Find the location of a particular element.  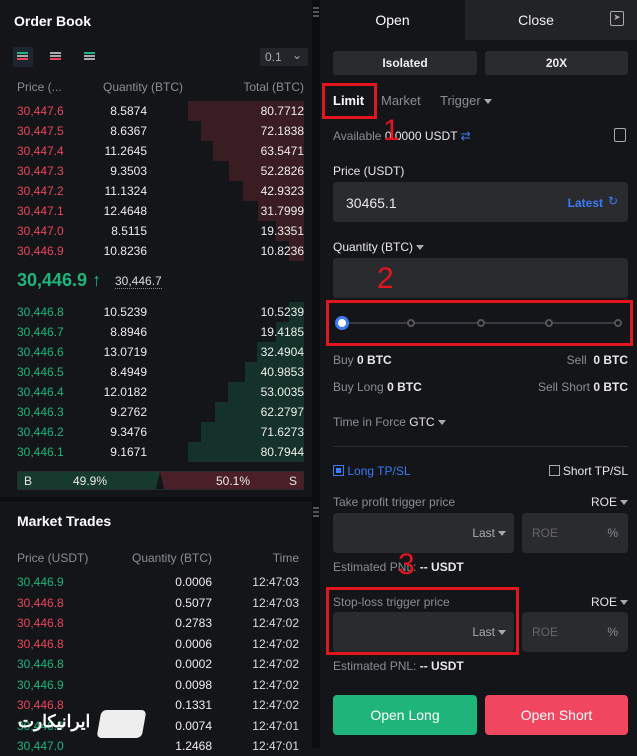

mt-header-quantity: Quantity (BTC) is located at coordinates (171, 558).